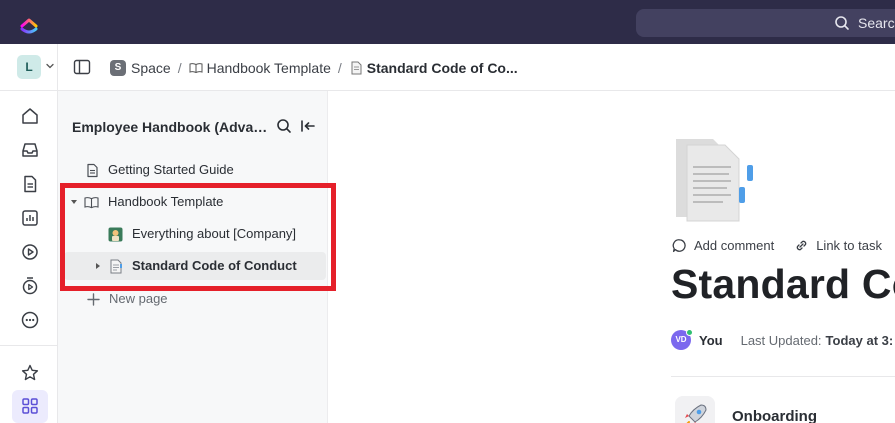 The height and width of the screenshot is (423, 895). Describe the element at coordinates (356, 68) in the screenshot. I see `page-icon` at that location.